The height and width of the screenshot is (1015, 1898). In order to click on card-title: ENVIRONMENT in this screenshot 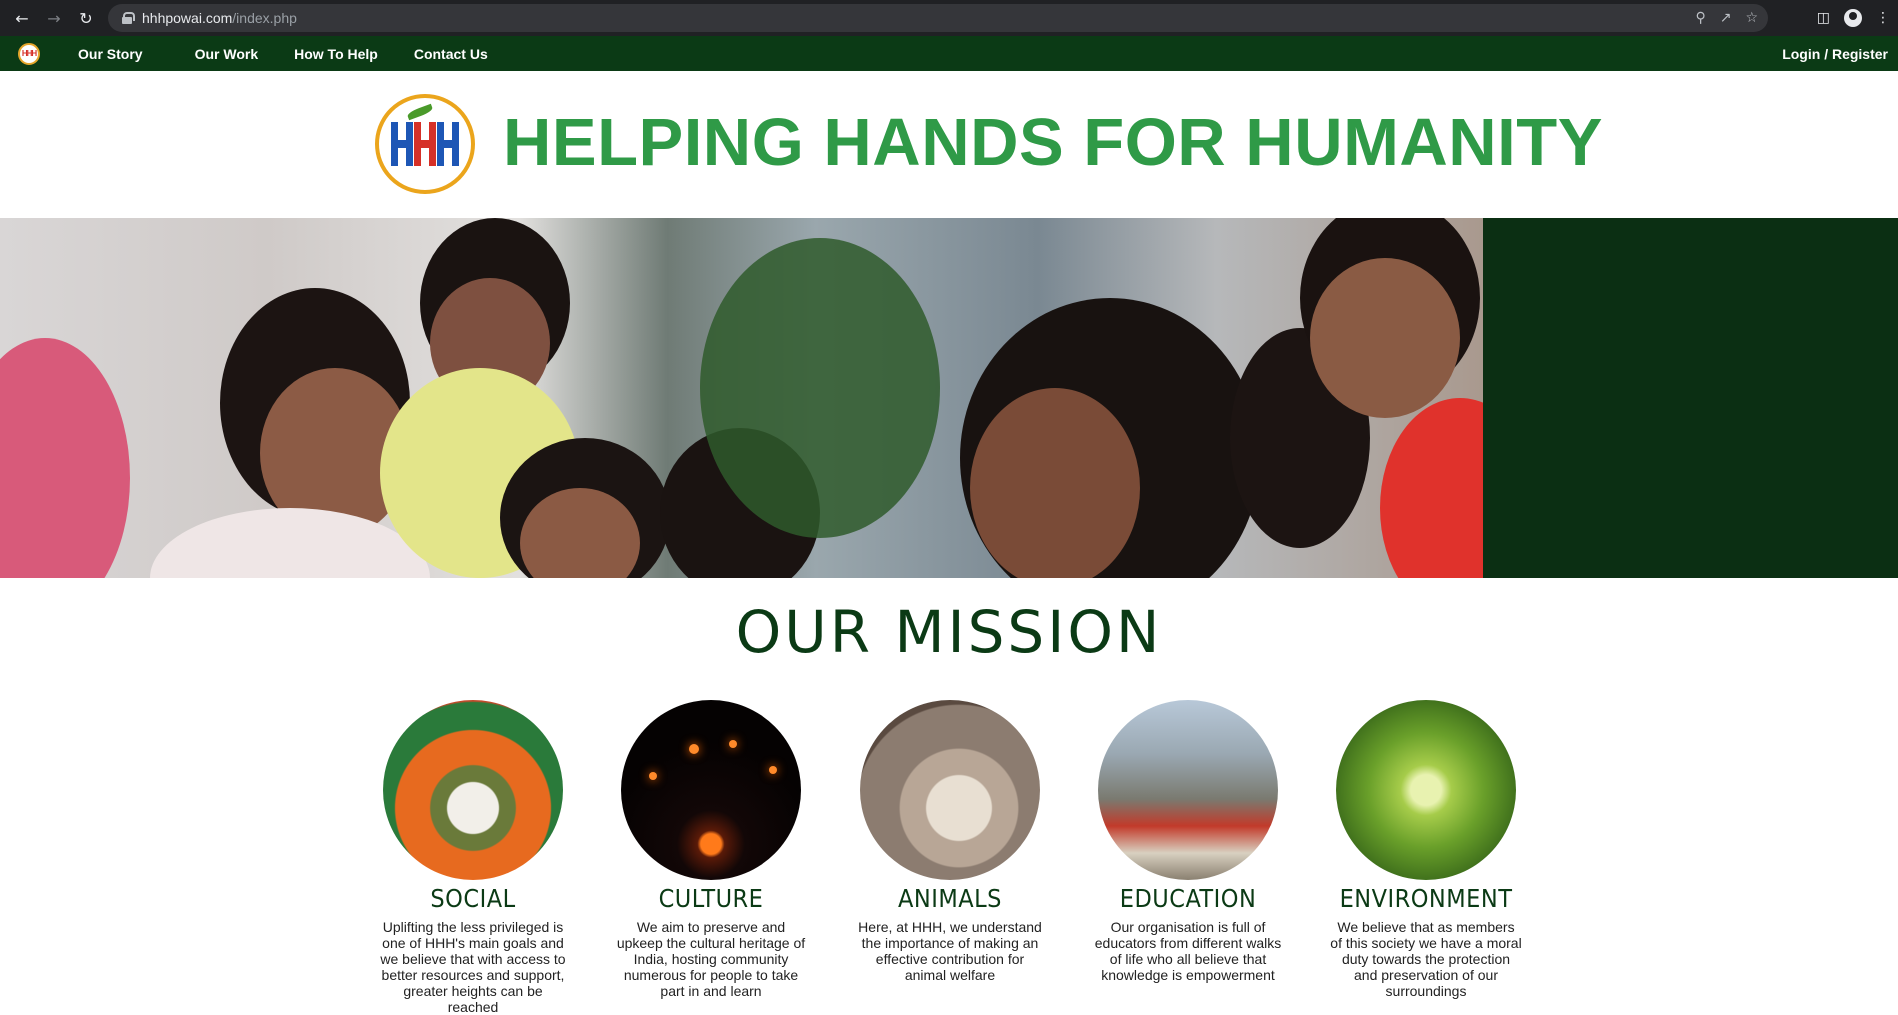, I will do `click(1426, 898)`.